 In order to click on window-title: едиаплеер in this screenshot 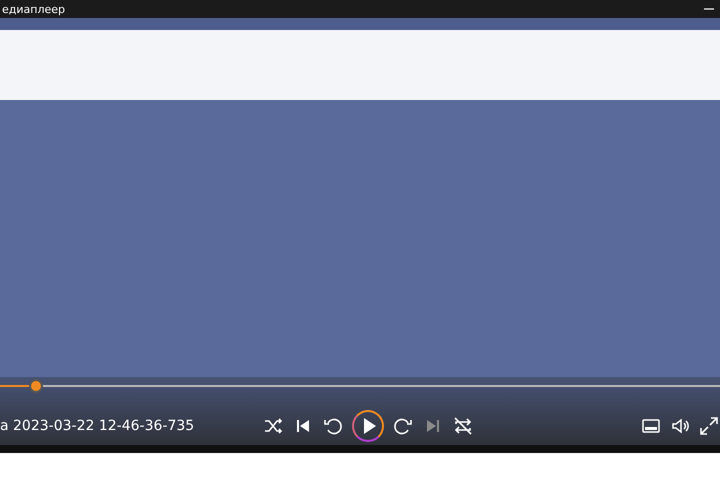, I will do `click(33, 9)`.